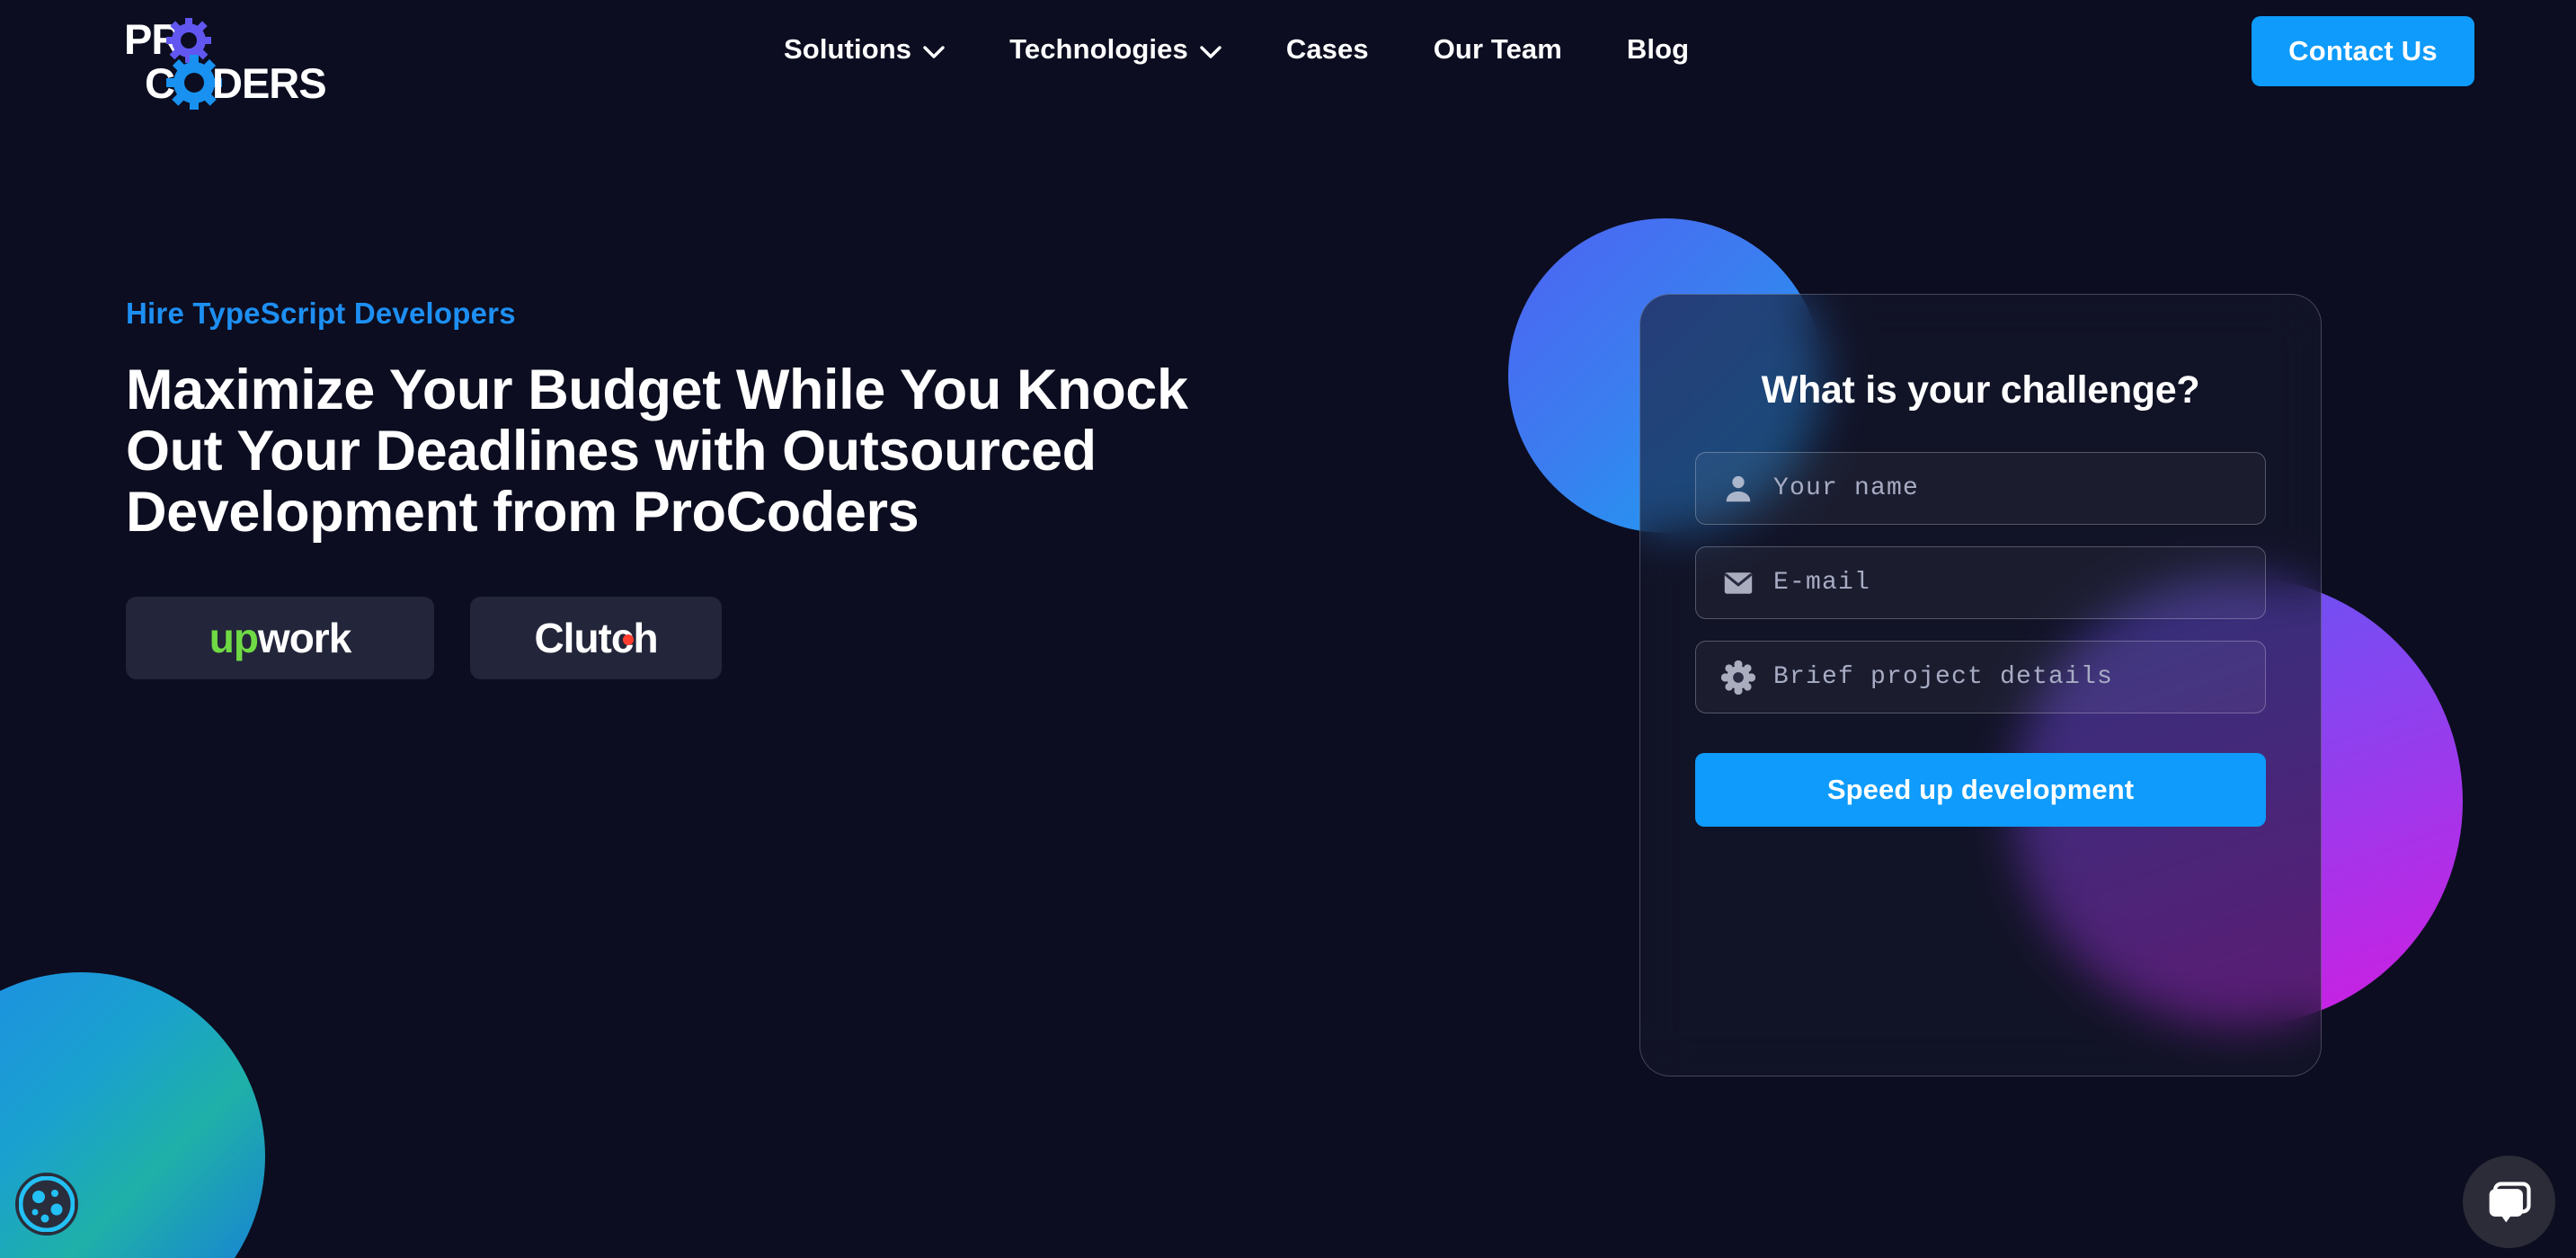 This screenshot has height=1258, width=2576. I want to click on details-field, so click(1981, 677).